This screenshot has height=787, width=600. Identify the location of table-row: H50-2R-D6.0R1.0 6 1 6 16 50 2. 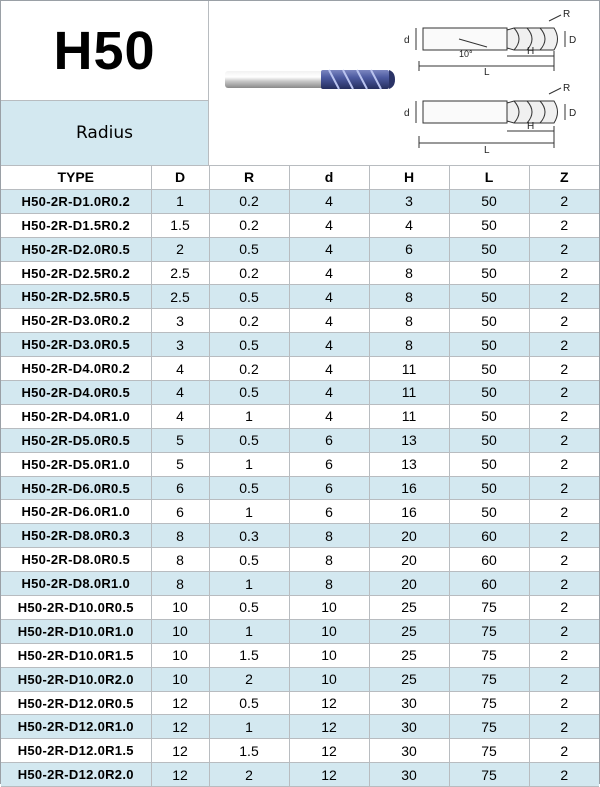
(300, 512).